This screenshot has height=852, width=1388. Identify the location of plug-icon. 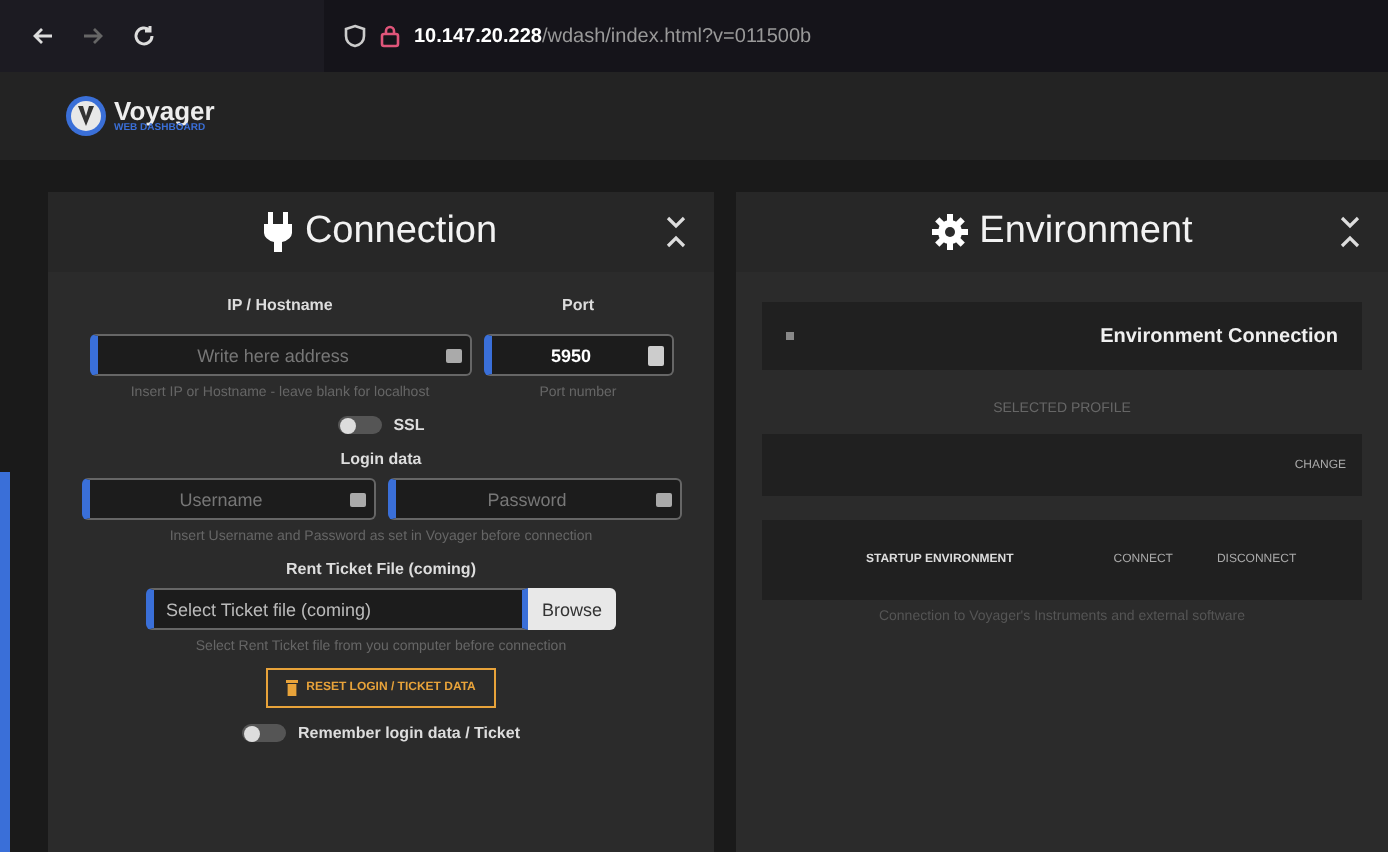
(278, 232).